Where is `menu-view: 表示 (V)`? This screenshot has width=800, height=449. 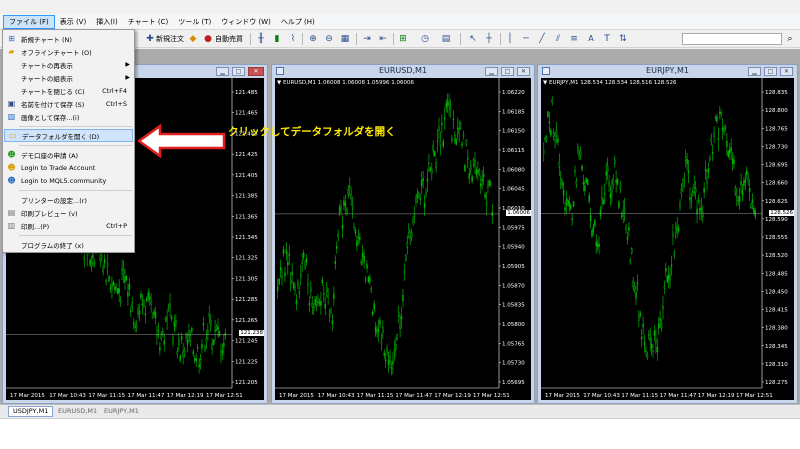
menu-view: 表示 (V) is located at coordinates (73, 22).